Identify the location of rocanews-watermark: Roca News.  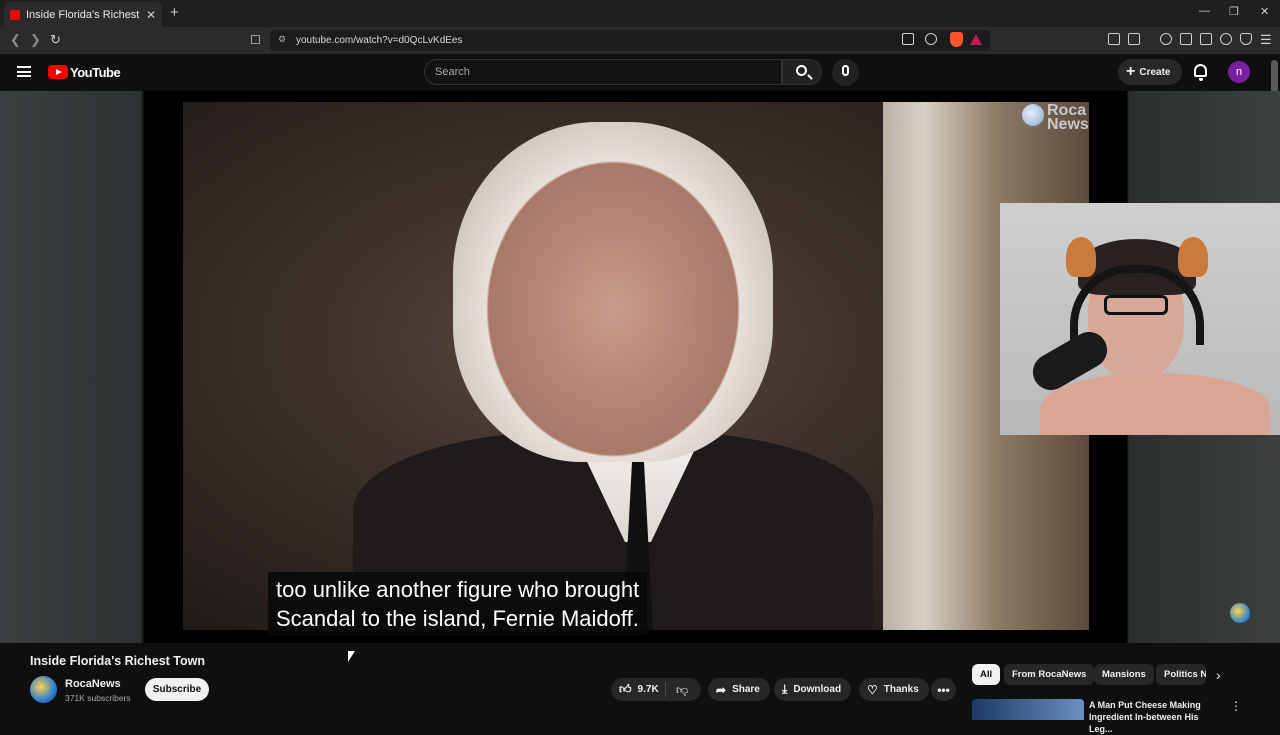
(1055, 118).